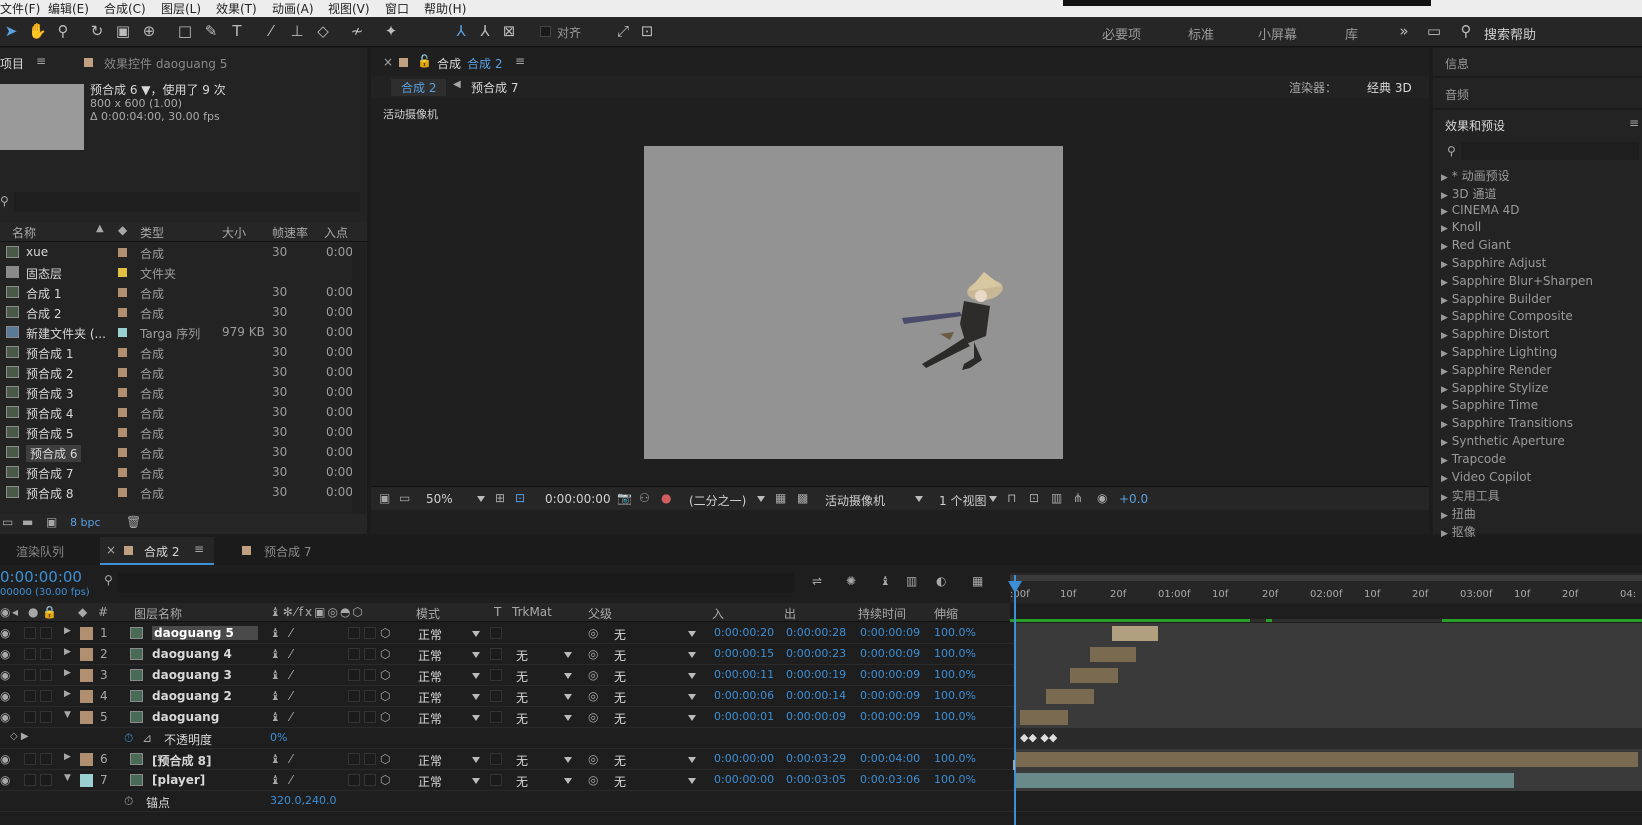 The width and height of the screenshot is (1642, 825). Describe the element at coordinates (128, 738) in the screenshot. I see `stopwatch-icon: ⏱` at that location.